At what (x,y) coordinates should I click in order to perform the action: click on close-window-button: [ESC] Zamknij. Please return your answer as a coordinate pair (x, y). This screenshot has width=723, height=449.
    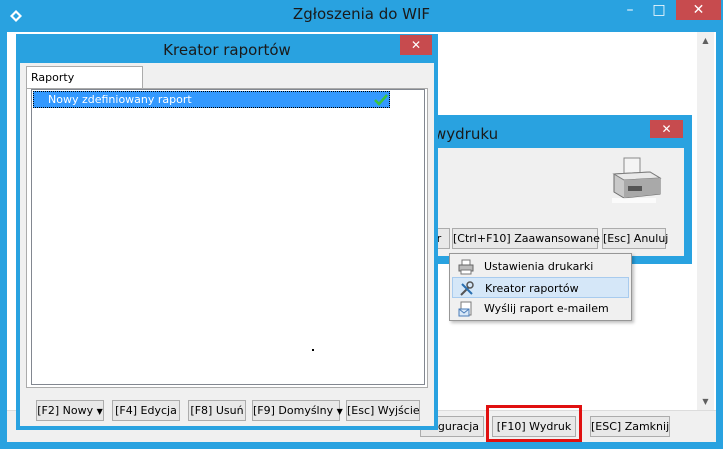
    Looking at the image, I should click on (630, 426).